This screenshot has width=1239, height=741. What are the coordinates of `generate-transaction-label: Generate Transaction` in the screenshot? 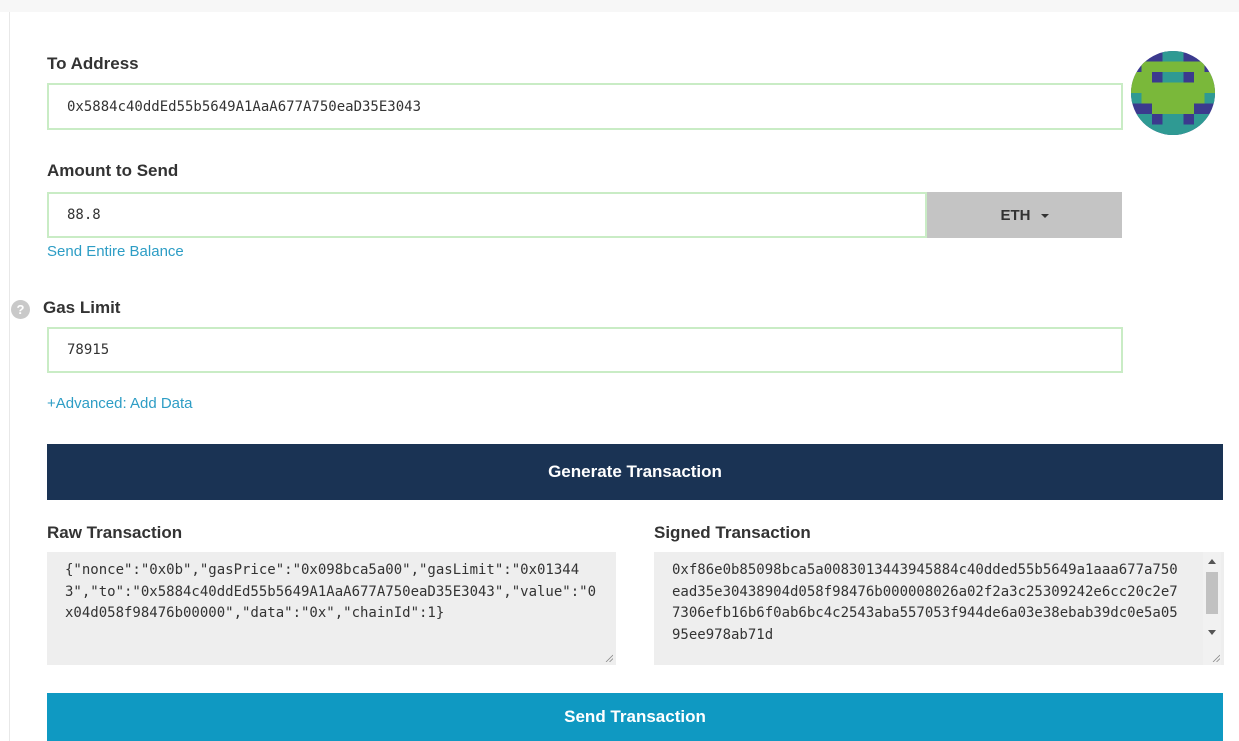 It's located at (635, 471).